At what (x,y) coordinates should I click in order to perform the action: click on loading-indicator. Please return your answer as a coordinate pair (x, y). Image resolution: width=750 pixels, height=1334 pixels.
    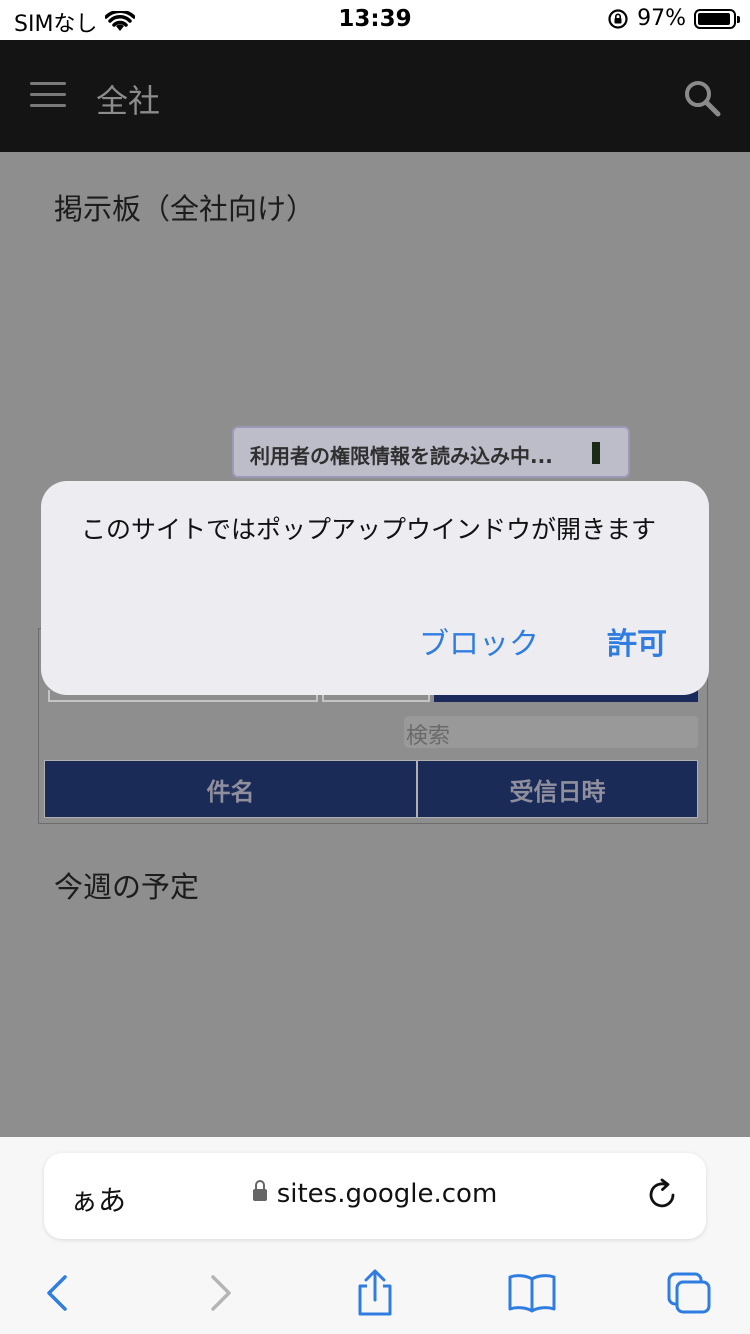
    Looking at the image, I should click on (596, 453).